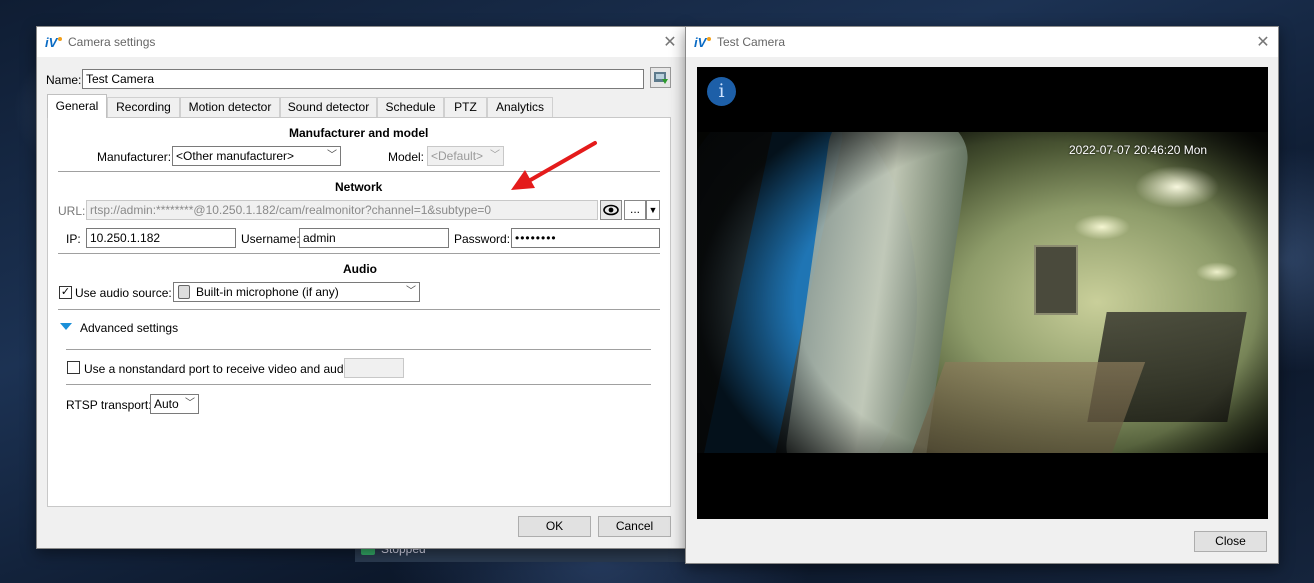 Image resolution: width=1314 pixels, height=583 pixels. I want to click on url-dropdown-button: ▼, so click(653, 210).